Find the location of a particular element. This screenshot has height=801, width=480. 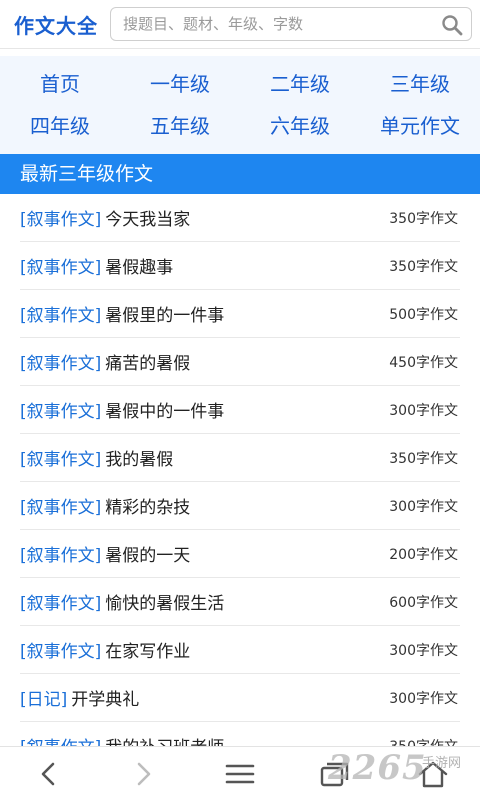

article-title: 今天我当家 is located at coordinates (147, 217).